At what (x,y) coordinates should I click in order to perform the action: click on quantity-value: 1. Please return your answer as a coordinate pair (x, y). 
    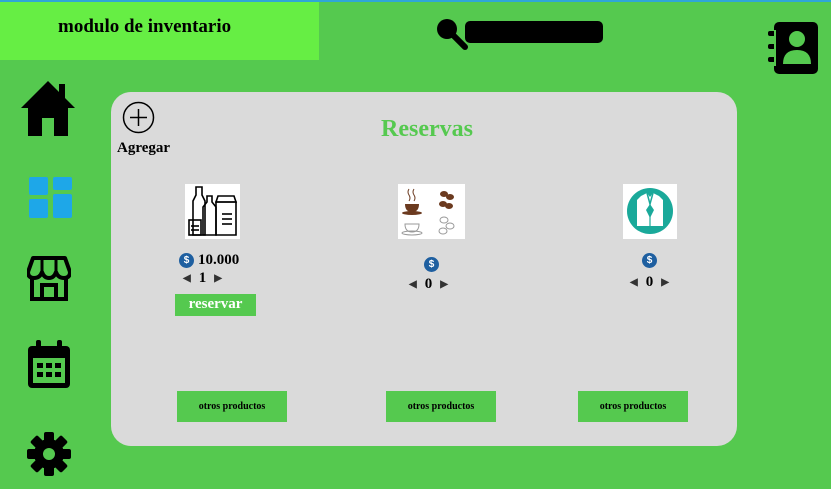
    Looking at the image, I should click on (202, 278).